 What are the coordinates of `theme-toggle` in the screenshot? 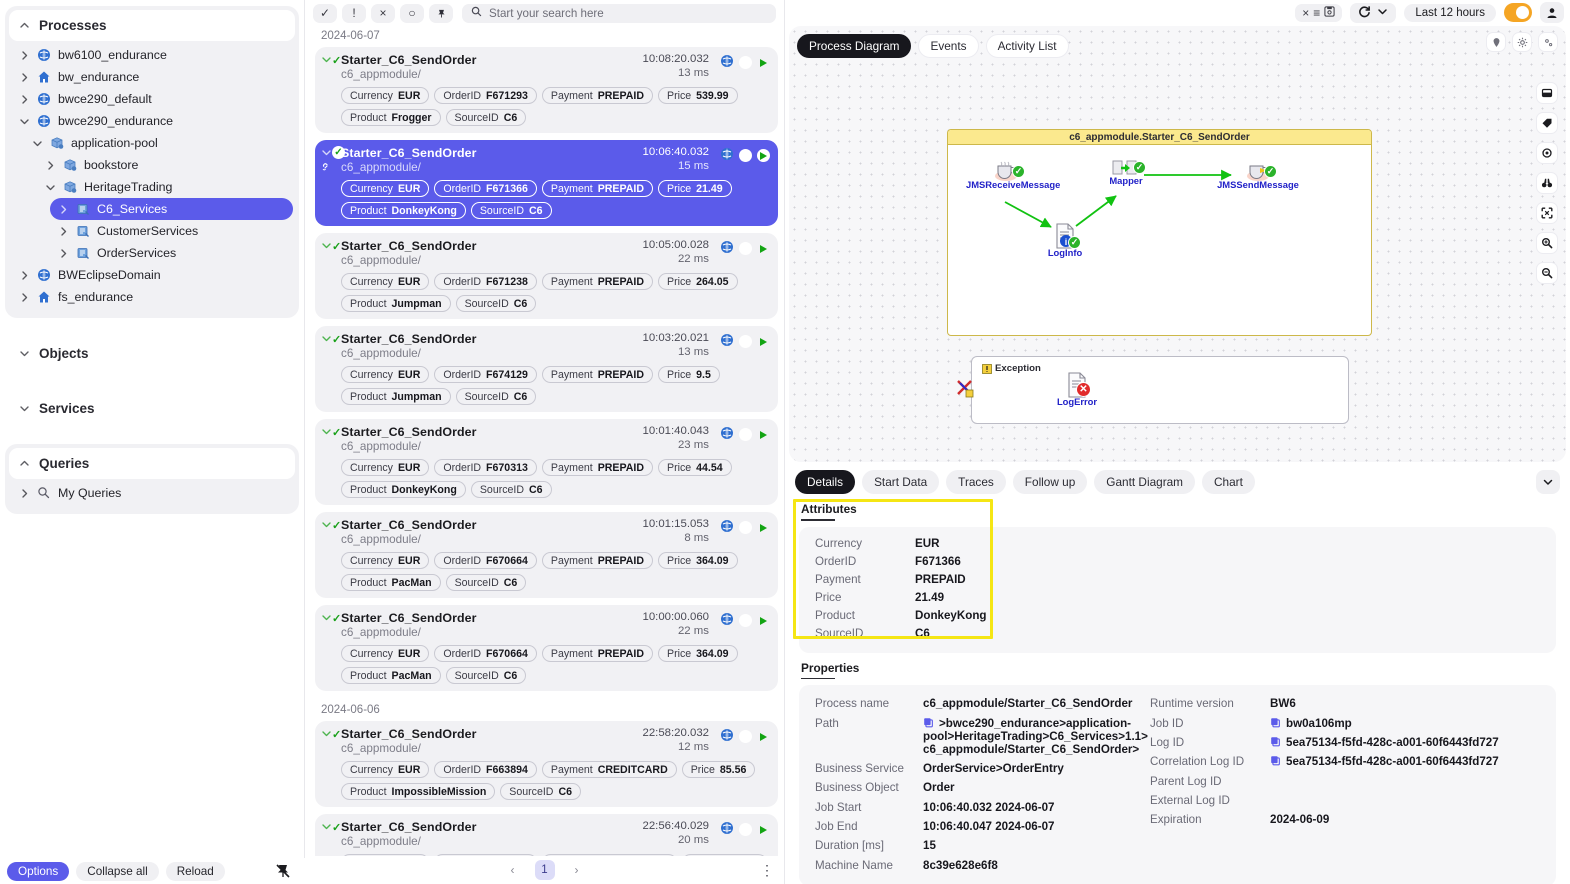 It's located at (1518, 12).